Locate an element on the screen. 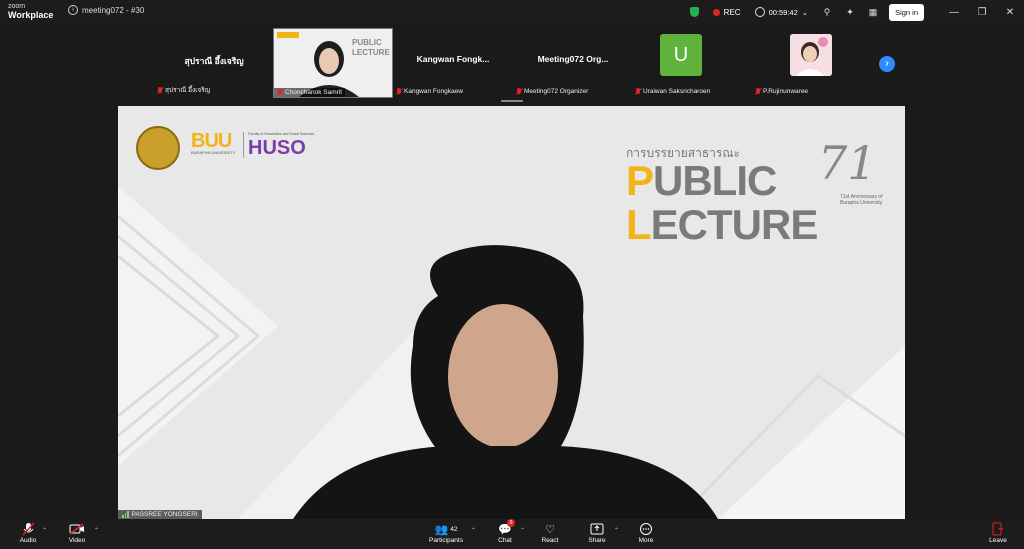 This screenshot has height=549, width=1024. participant-name-big: สุปราณี อึ้งเจริญ is located at coordinates (214, 61).